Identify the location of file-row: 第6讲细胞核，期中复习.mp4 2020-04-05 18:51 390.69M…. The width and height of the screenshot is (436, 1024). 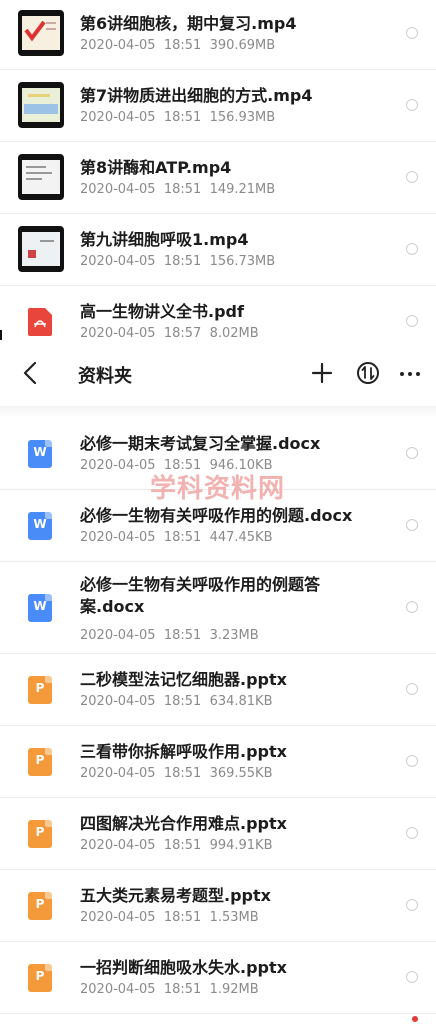
(218, 35).